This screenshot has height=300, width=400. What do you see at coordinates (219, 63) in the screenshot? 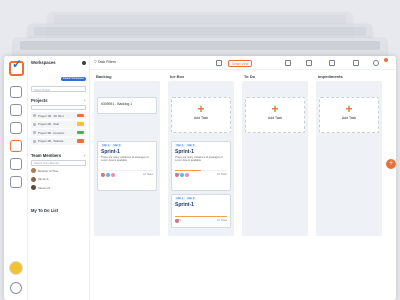
I see `grid-view-icon` at bounding box center [219, 63].